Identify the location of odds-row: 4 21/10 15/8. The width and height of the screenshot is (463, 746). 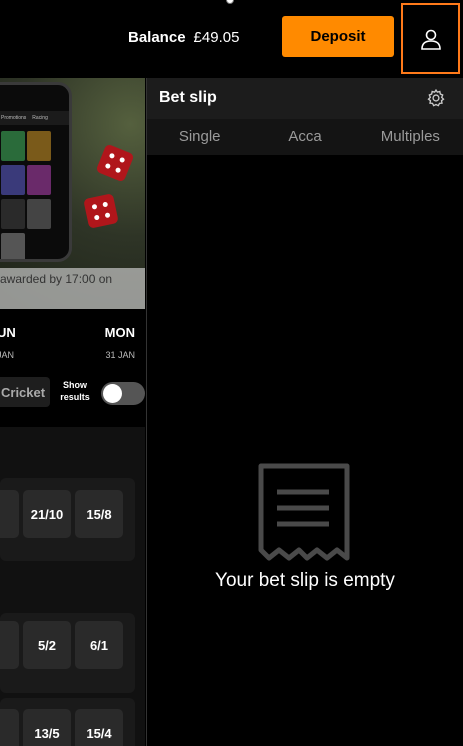
(67, 519).